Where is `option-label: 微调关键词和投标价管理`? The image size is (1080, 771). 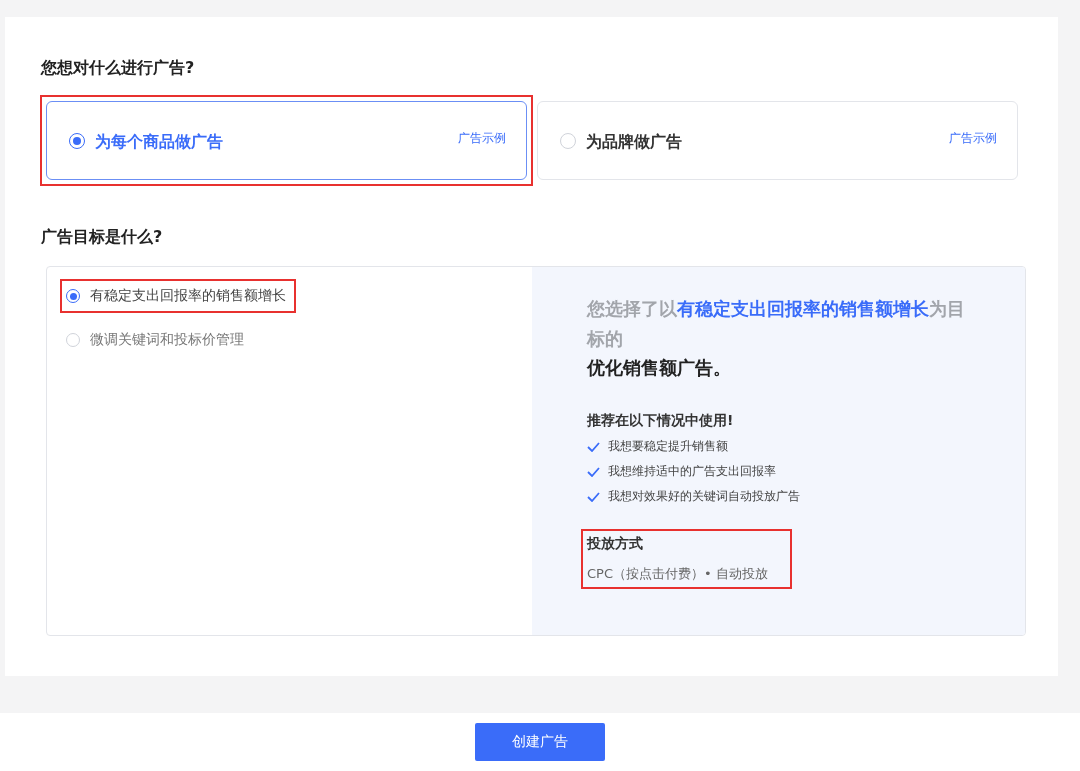 option-label: 微调关键词和投标价管理 is located at coordinates (167, 340).